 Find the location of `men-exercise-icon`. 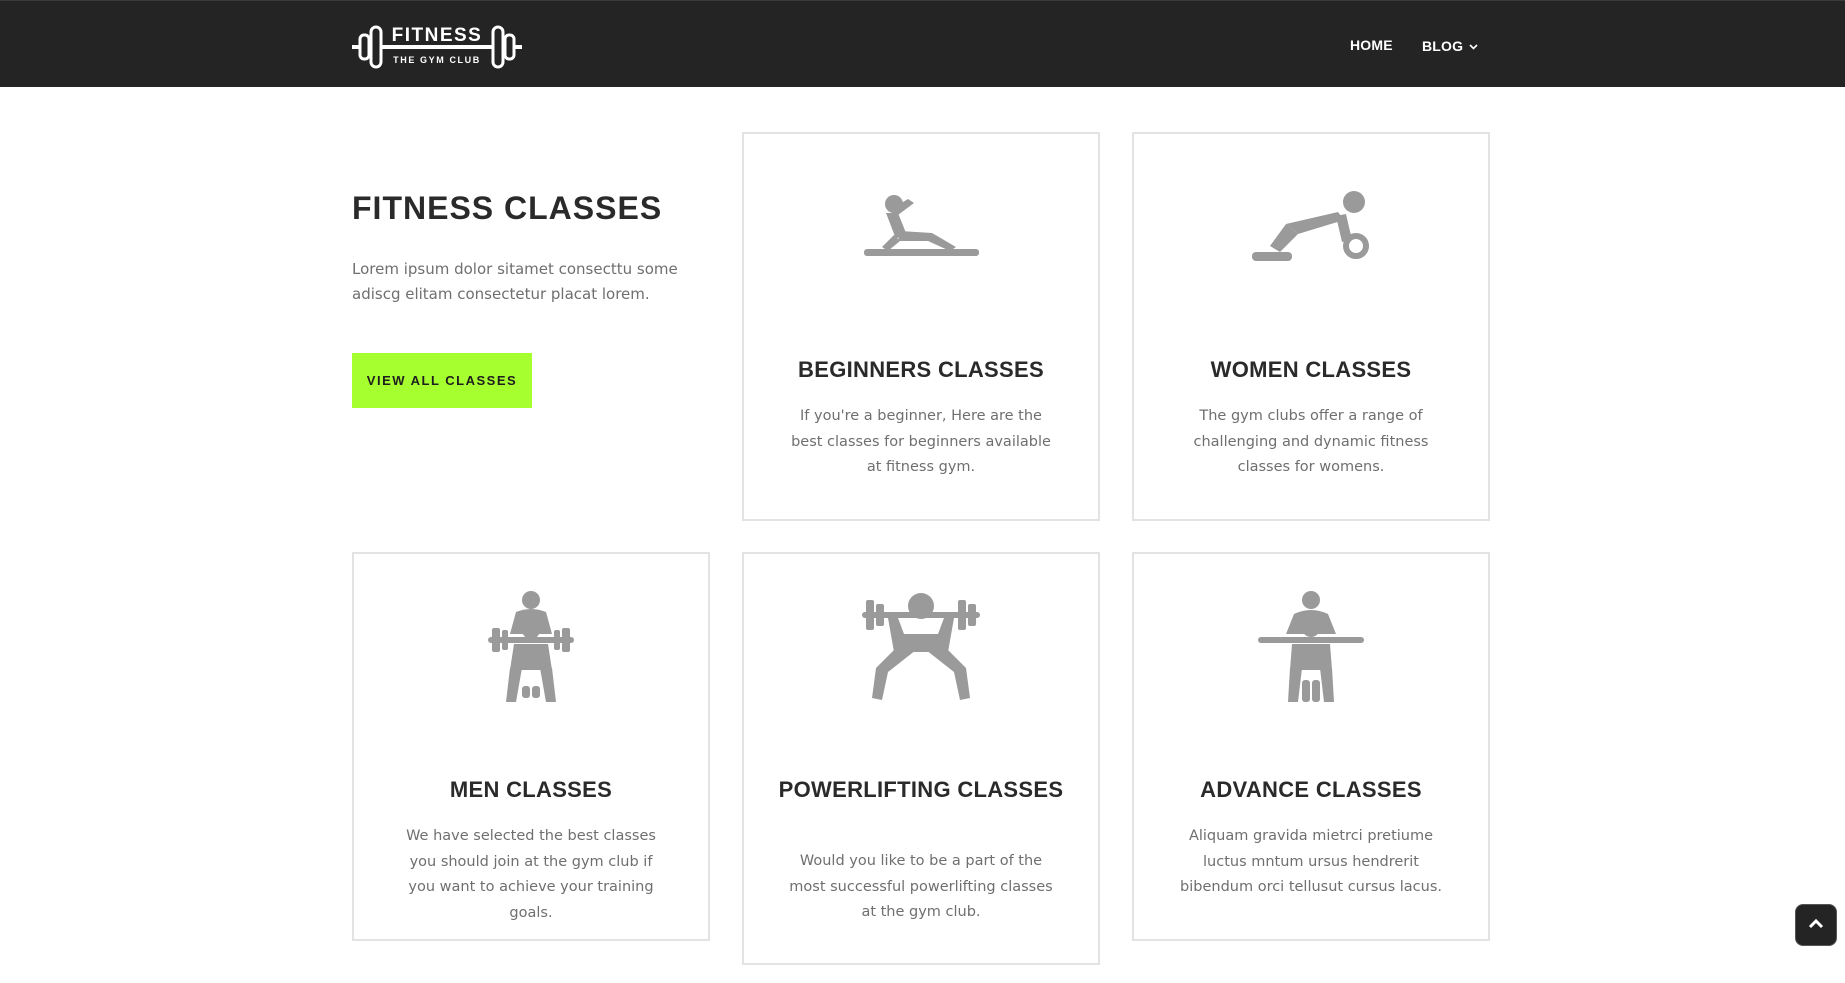

men-exercise-icon is located at coordinates (531, 650).